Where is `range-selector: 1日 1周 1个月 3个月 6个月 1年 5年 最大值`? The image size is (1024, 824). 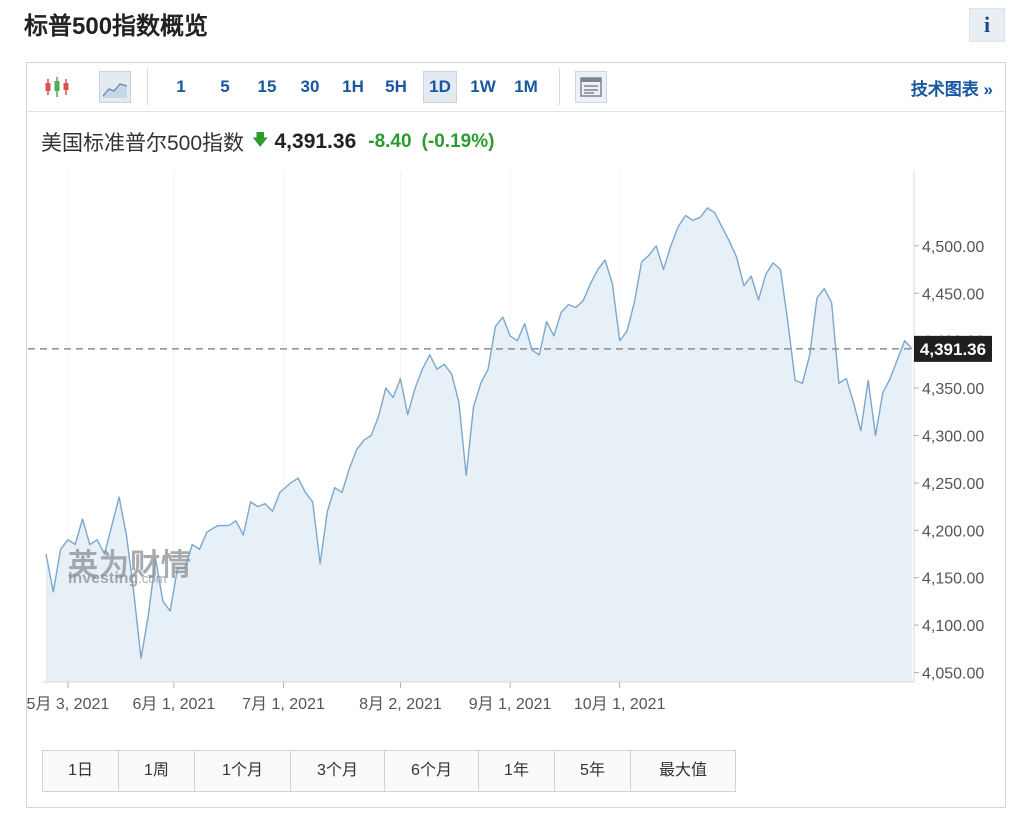 range-selector: 1日 1周 1个月 3个月 6个月 1年 5年 最大值 is located at coordinates (389, 771).